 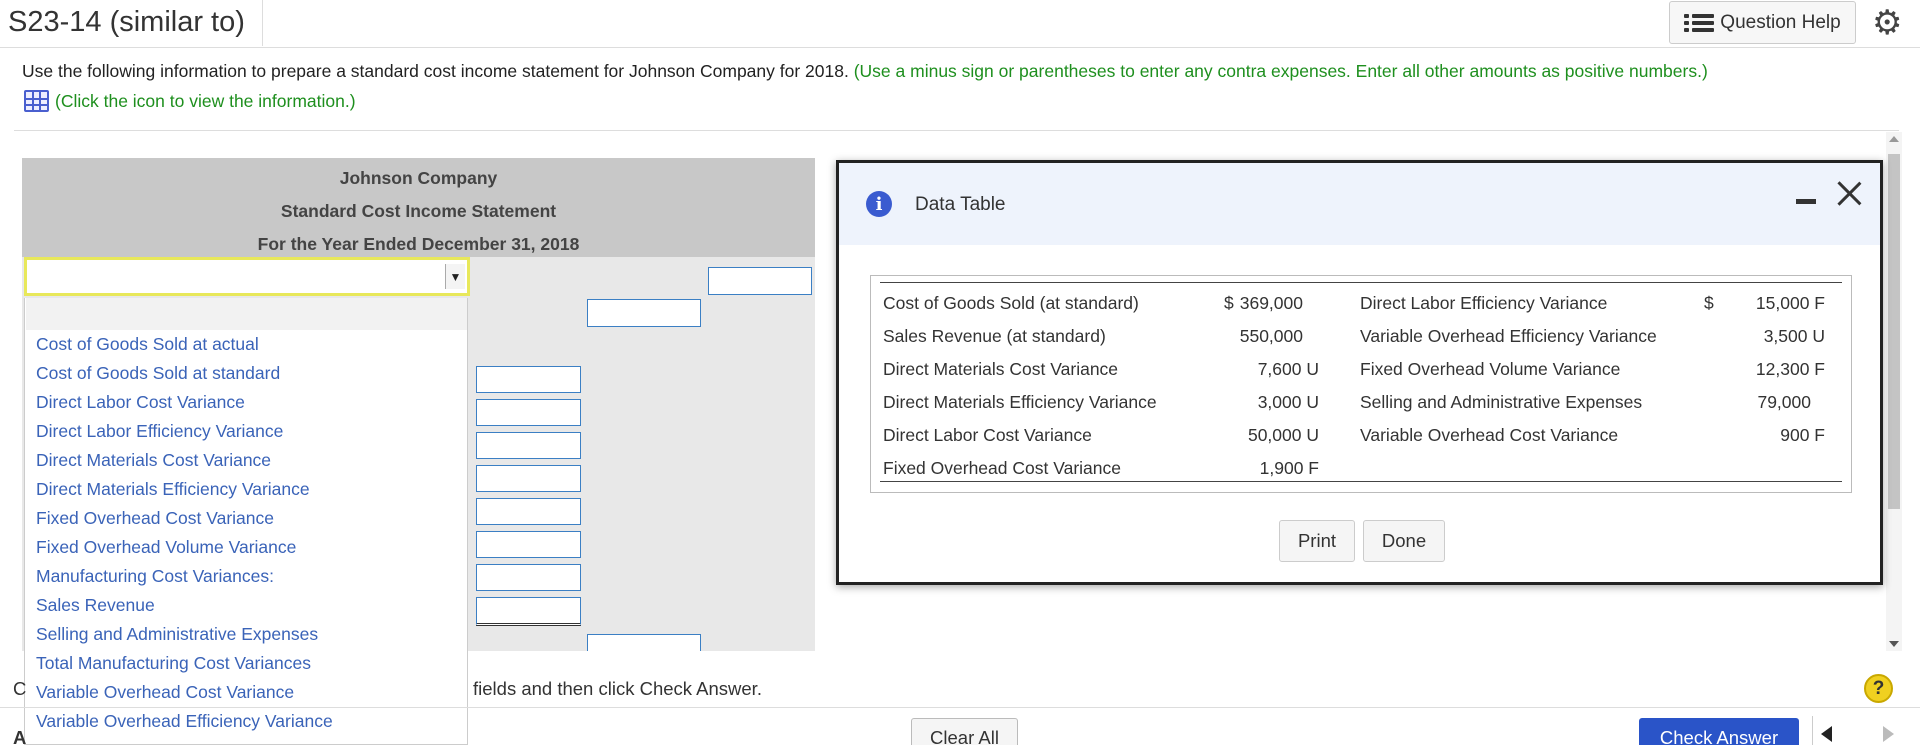 I want to click on dropdown-option: Direct Materials Efficiency Variance, so click(x=173, y=489).